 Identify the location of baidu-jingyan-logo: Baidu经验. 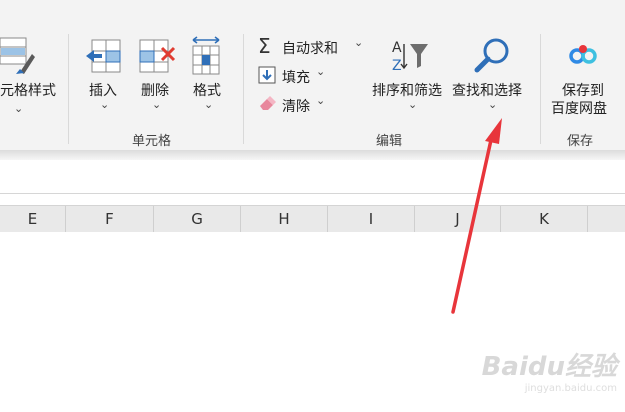
(549, 367).